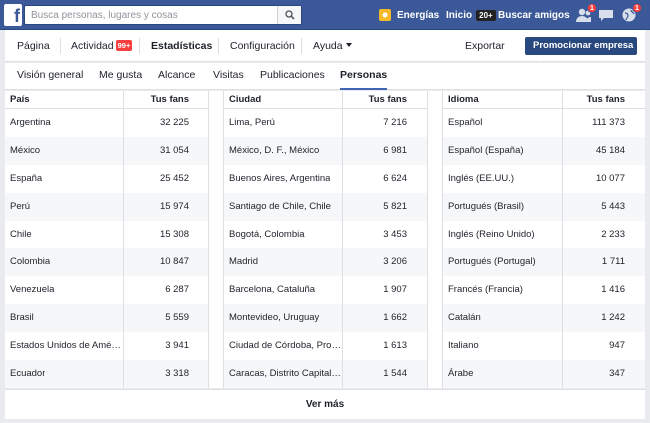 This screenshot has height=423, width=650. What do you see at coordinates (274, 150) in the screenshot?
I see `row-label: México, D. F., México` at bounding box center [274, 150].